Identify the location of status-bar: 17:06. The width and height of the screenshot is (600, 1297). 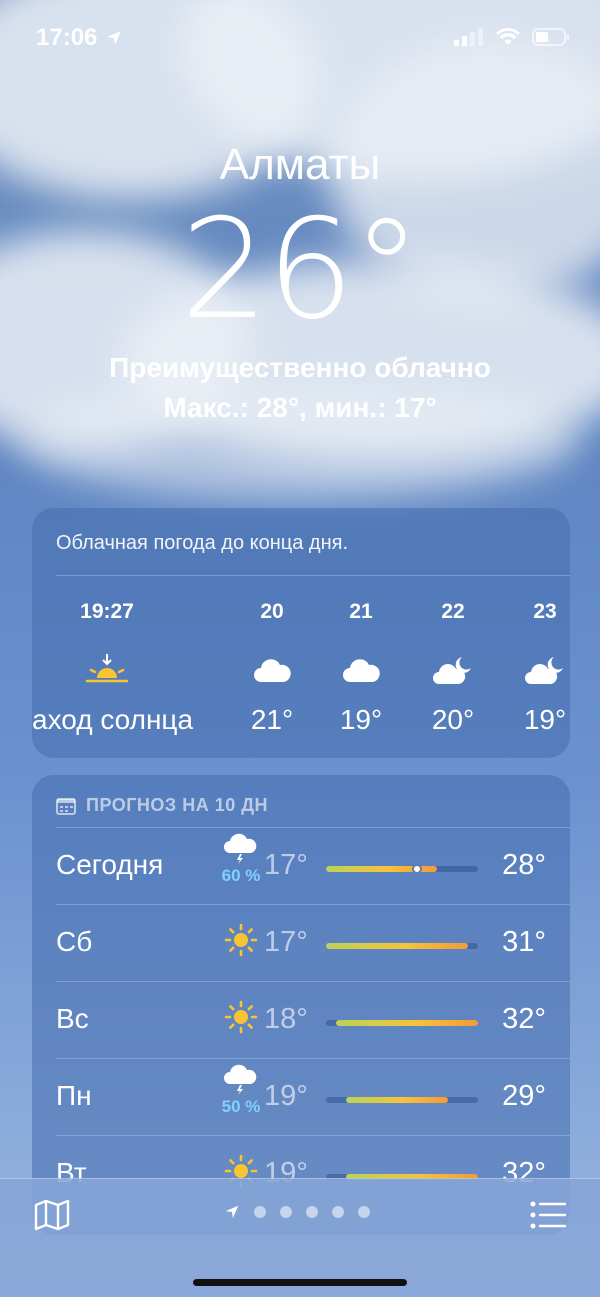
(300, 40).